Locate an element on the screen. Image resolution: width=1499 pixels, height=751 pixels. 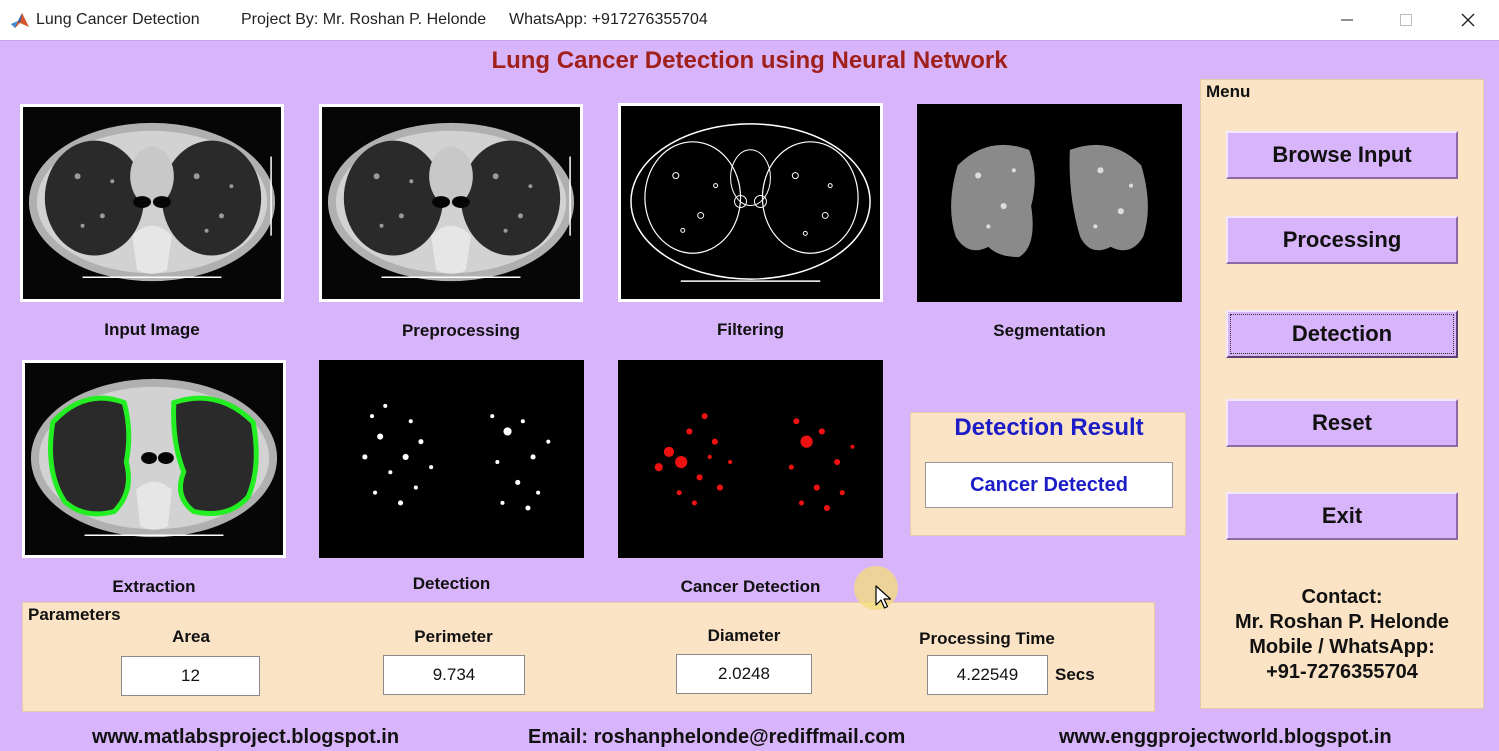
close-icon is located at coordinates (1468, 20).